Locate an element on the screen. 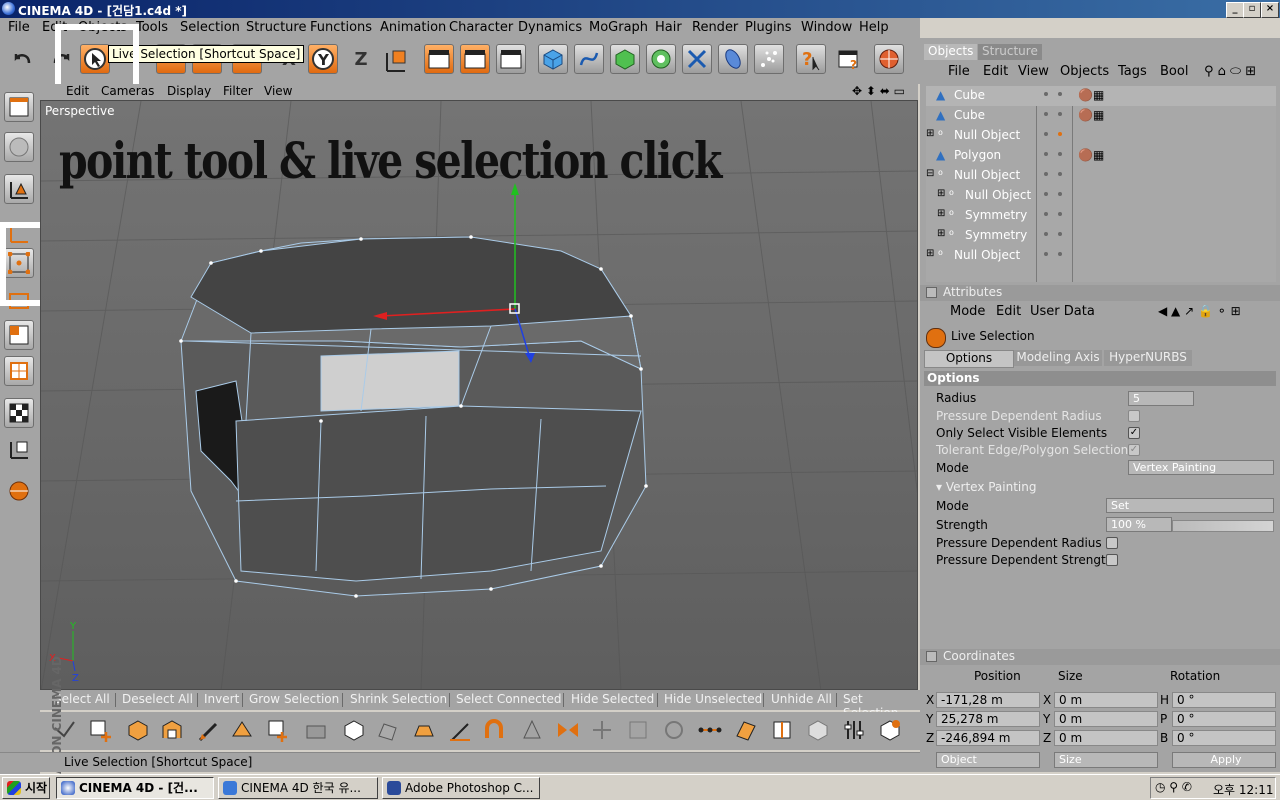 The height and width of the screenshot is (800, 1280). magnet-icon is located at coordinates (494, 730).